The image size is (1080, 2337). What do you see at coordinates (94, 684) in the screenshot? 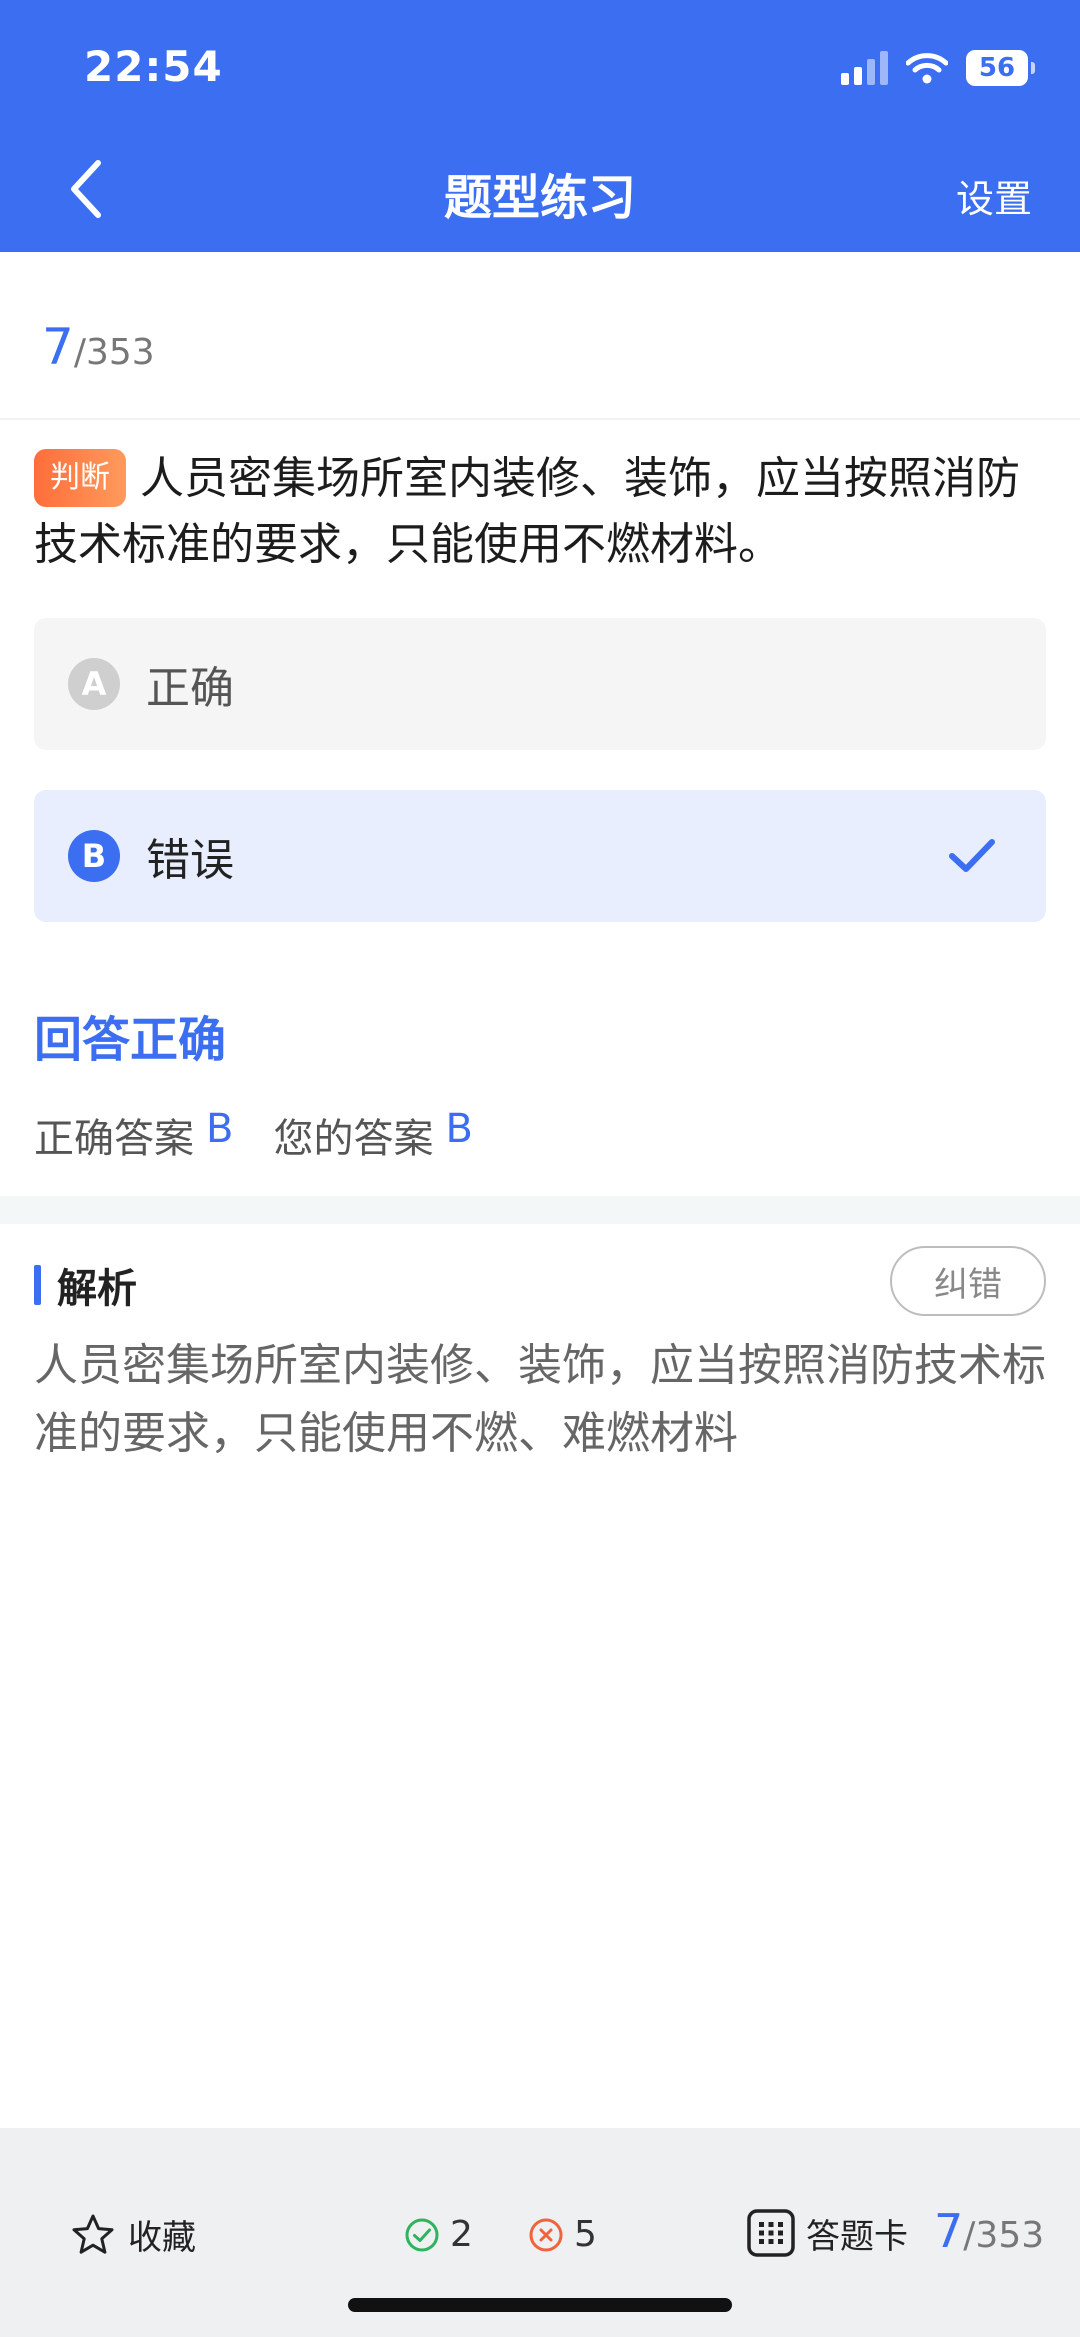
I see `option-letter-a: A` at bounding box center [94, 684].